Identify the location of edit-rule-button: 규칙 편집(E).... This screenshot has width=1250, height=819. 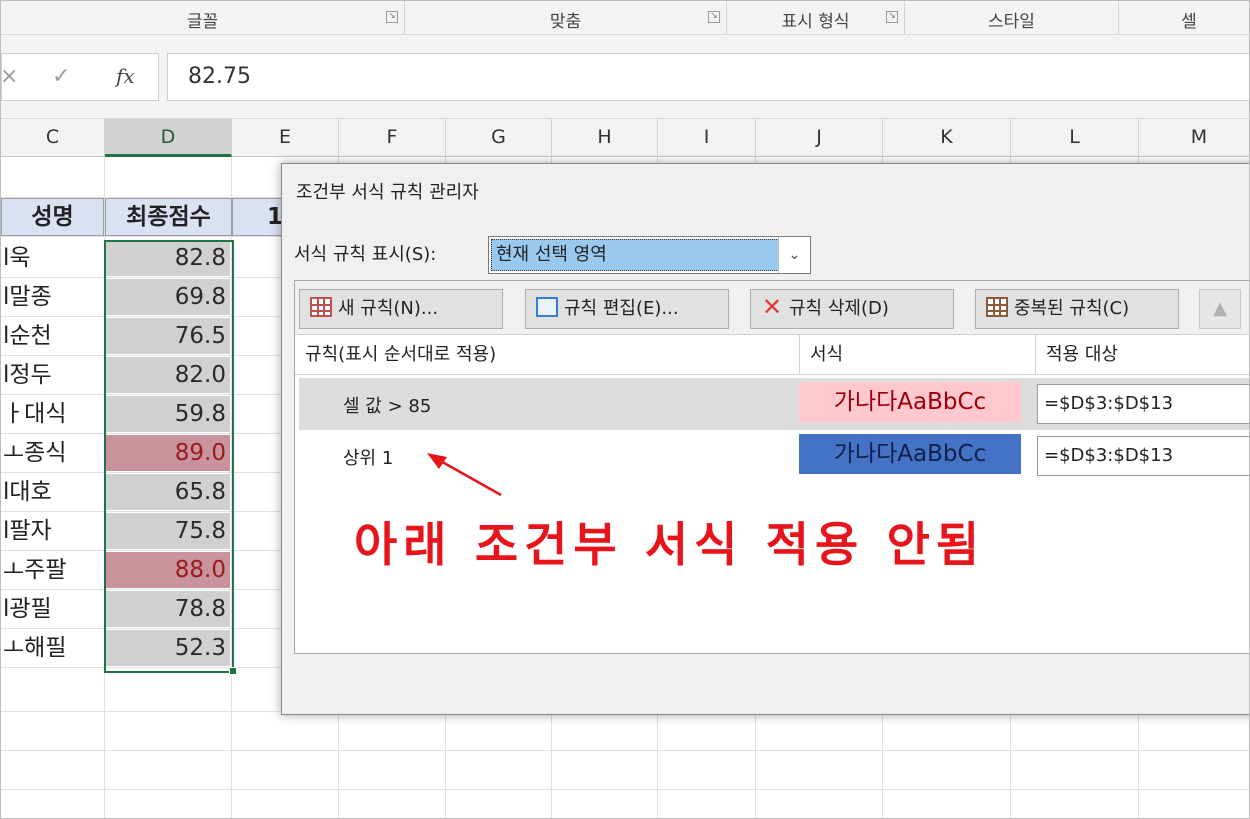
(627, 309).